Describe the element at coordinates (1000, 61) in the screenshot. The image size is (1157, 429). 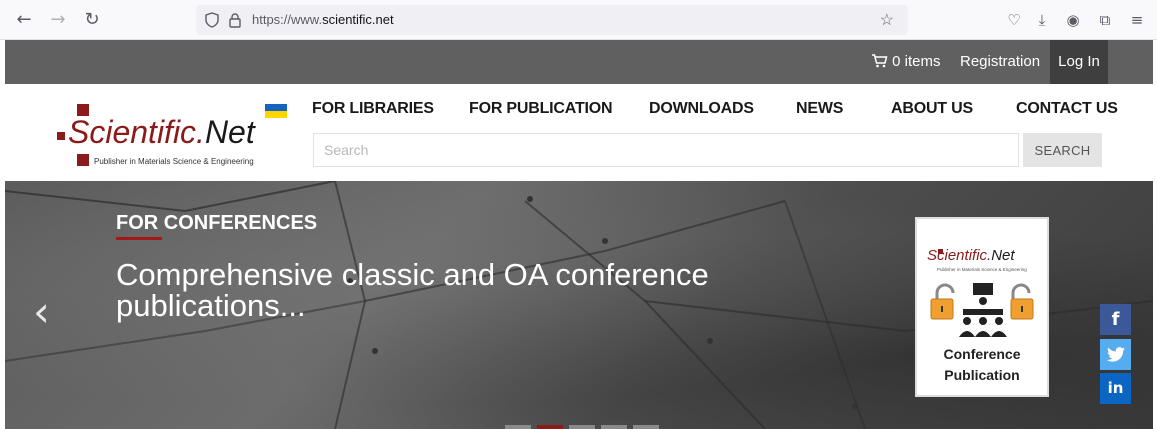
I see `registration-link: Registration` at that location.